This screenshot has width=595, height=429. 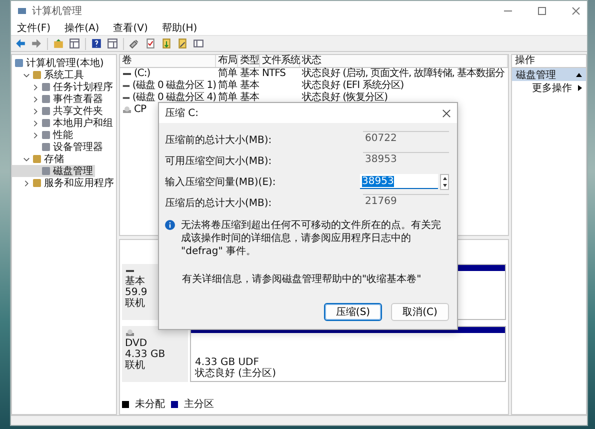 What do you see at coordinates (311, 238) in the screenshot?
I see `info-message: 无法将卷压缩到超出任何不可移动的文件所在的点。有关完成该操作时间的详细信息，请参阅应用程序日志中的 "defrag" 事件。` at bounding box center [311, 238].